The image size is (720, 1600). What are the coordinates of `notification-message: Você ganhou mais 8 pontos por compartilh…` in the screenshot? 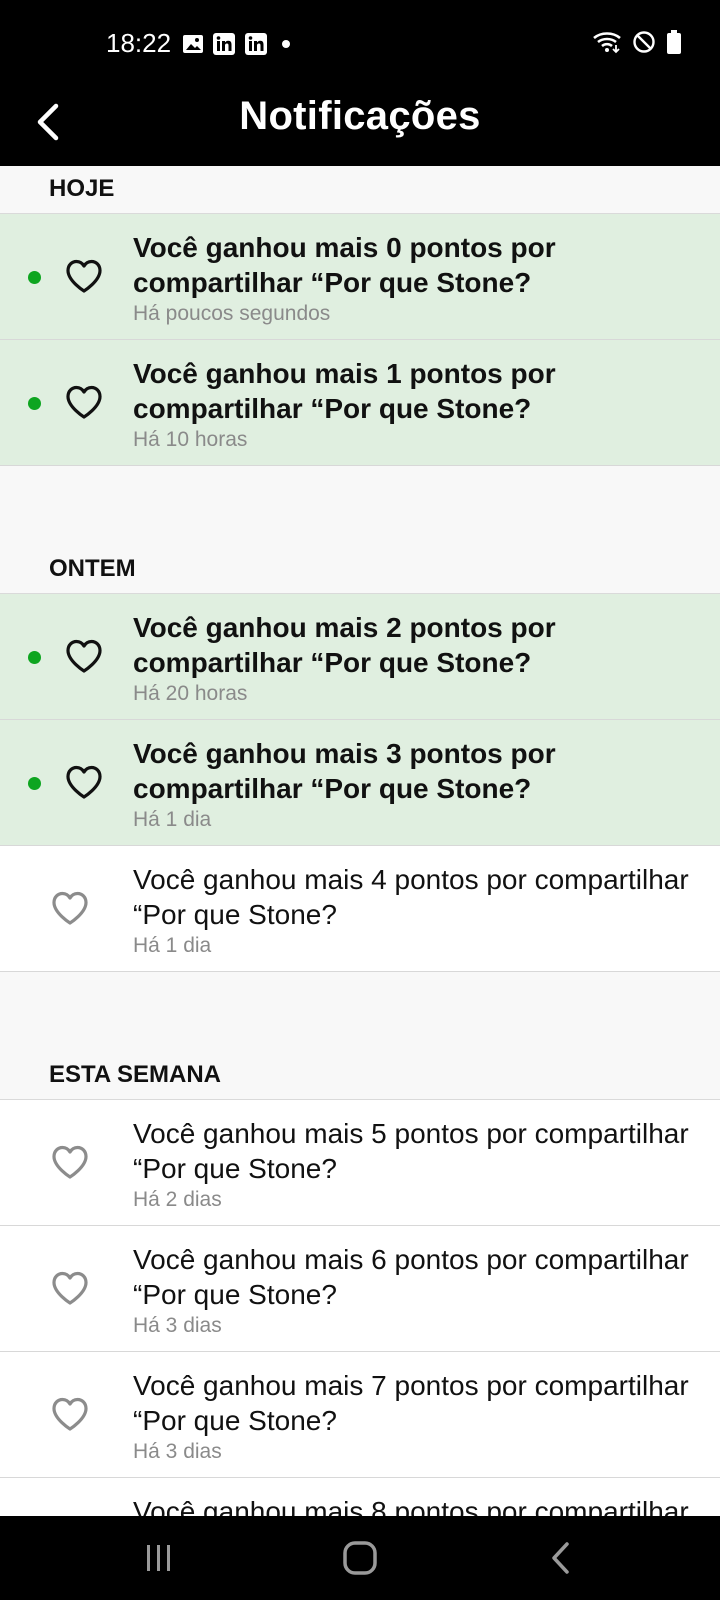 It's located at (411, 1506).